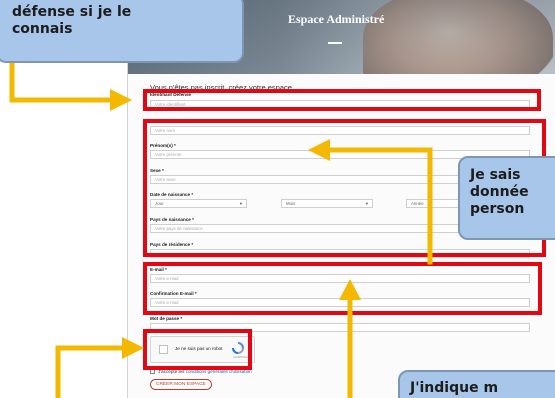 The image size is (555, 398). Describe the element at coordinates (159, 203) in the screenshot. I see `birth-day-value: Jour` at that location.